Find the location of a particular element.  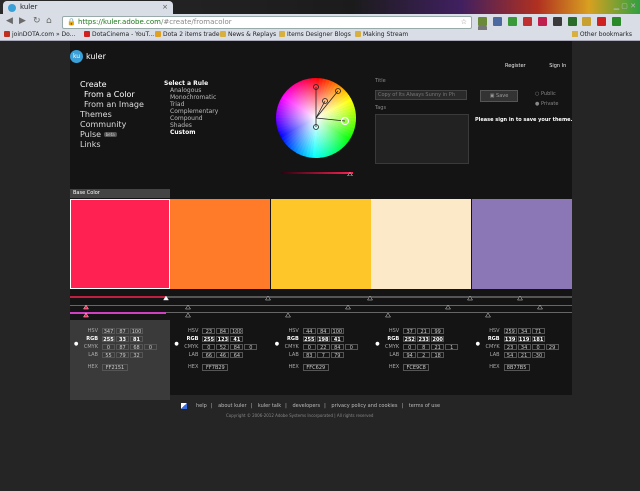

hsv-value-field: 99 is located at coordinates (438, 331).